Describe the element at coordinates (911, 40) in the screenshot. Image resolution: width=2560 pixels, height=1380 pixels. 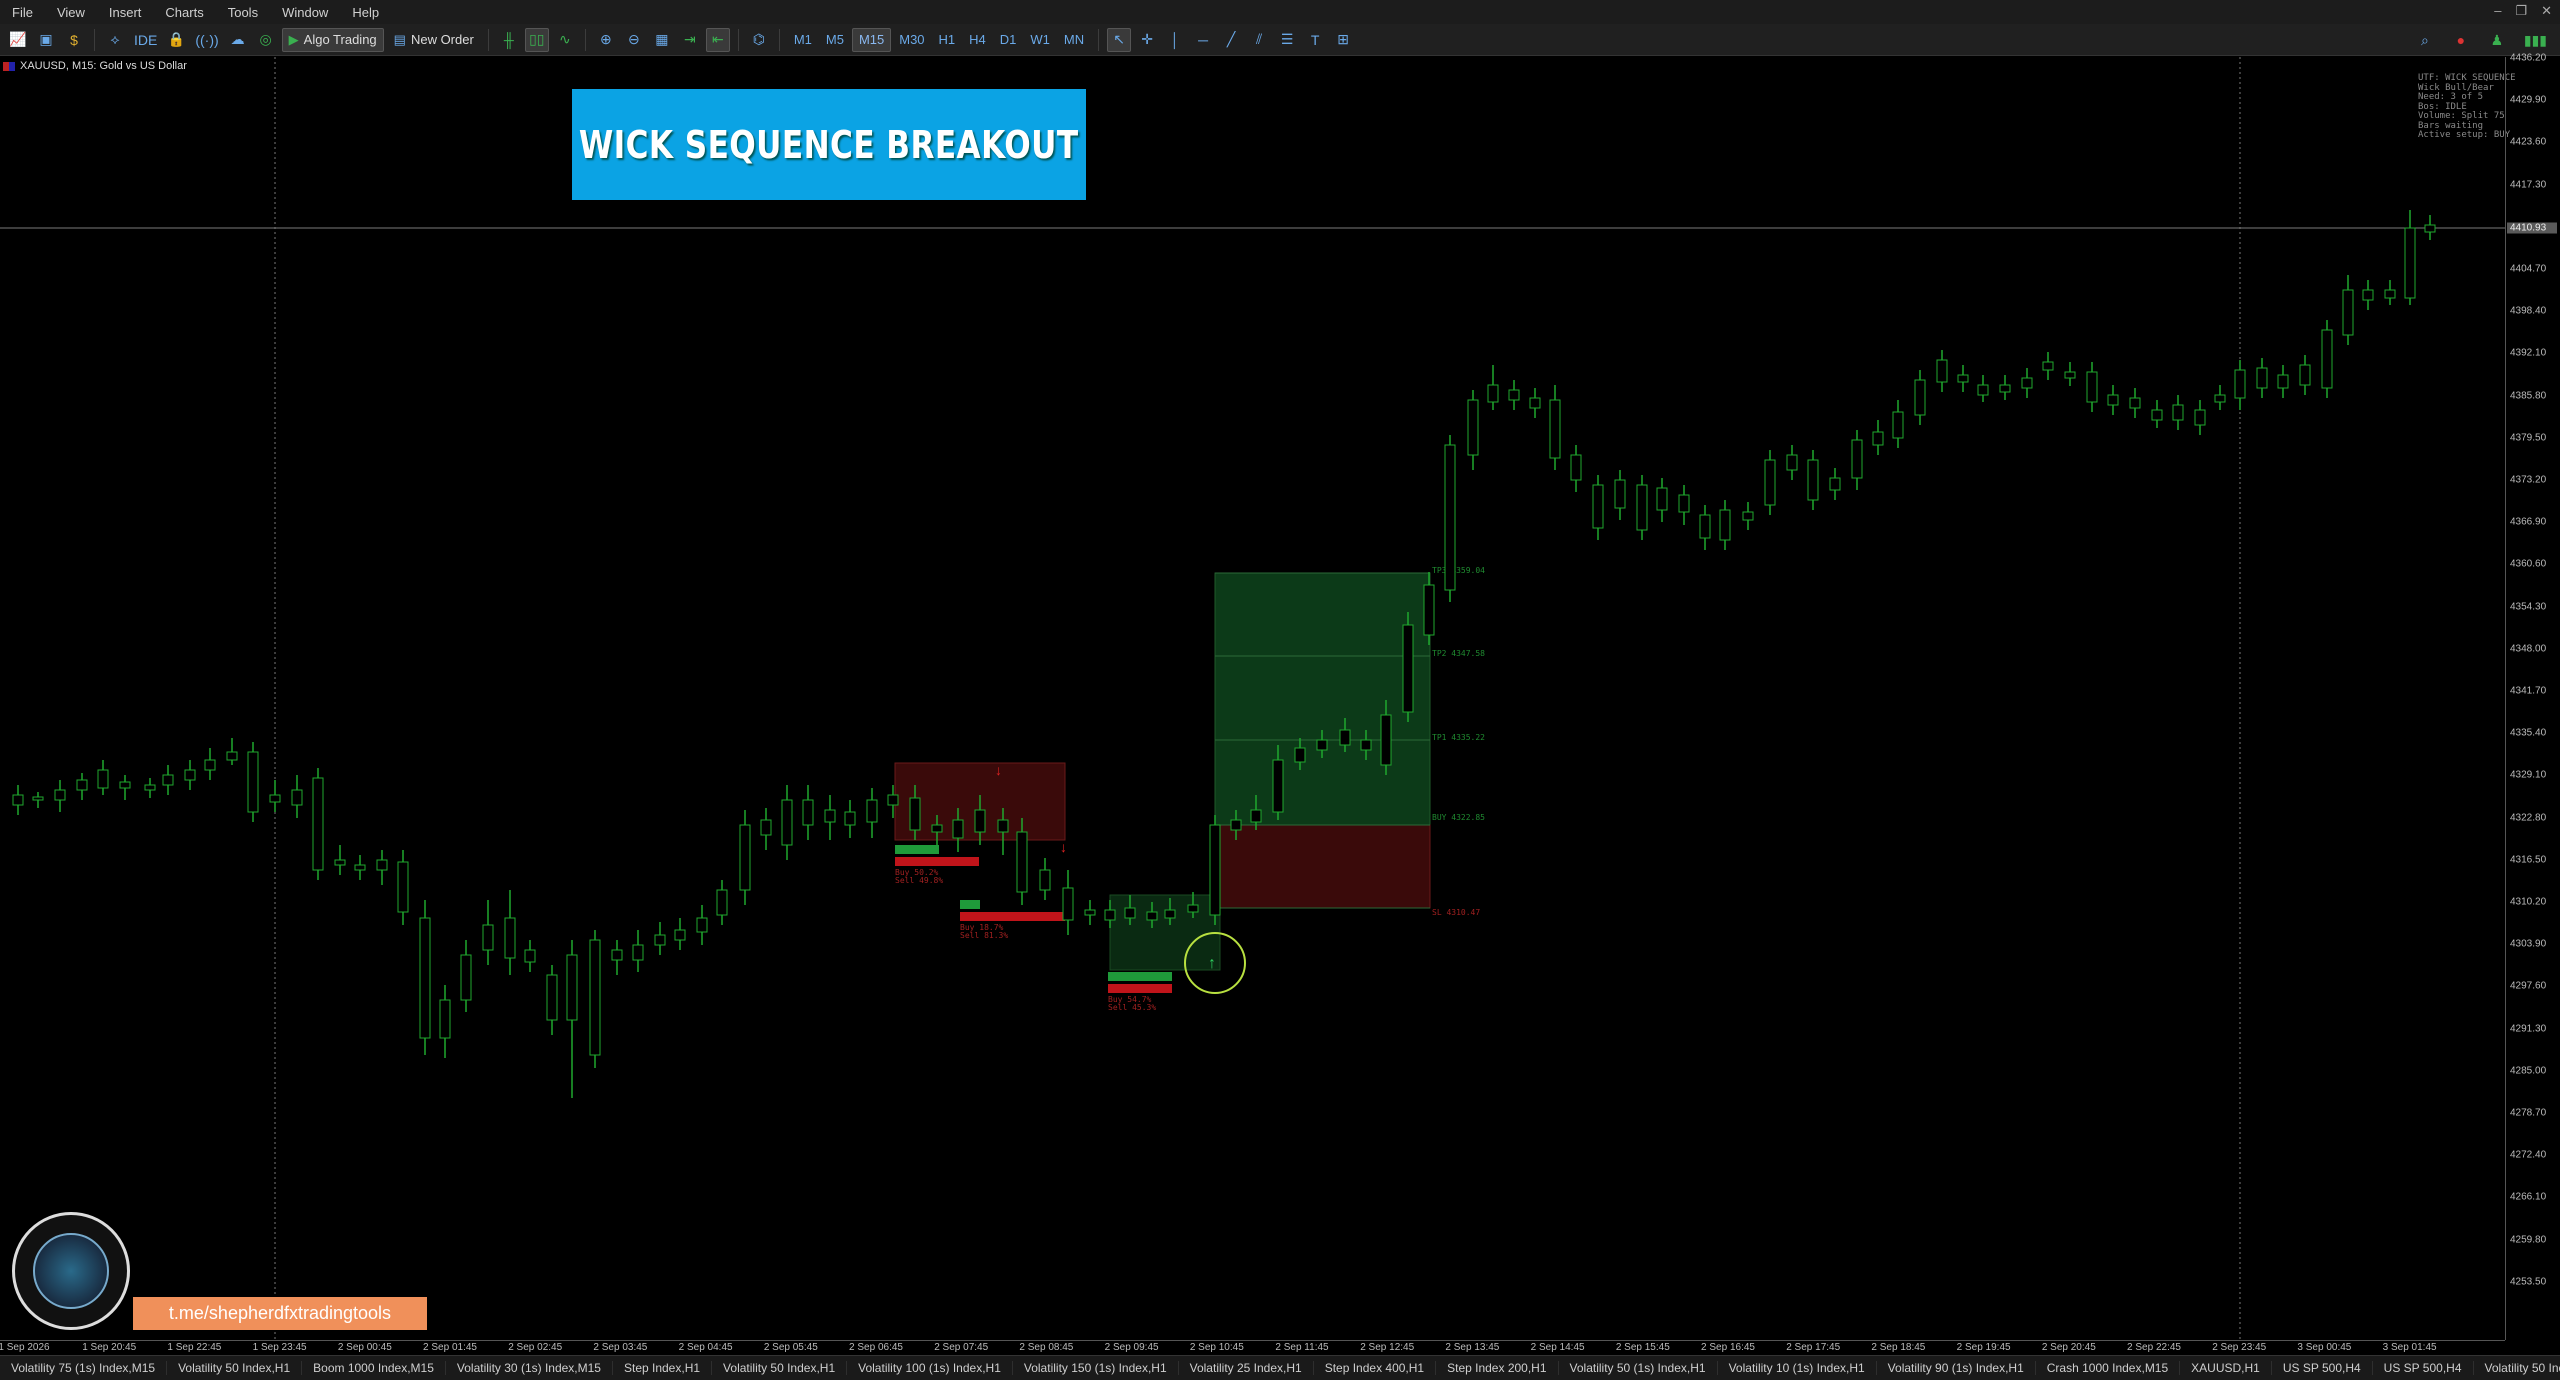
I see `timeframe-m30: M30` at that location.